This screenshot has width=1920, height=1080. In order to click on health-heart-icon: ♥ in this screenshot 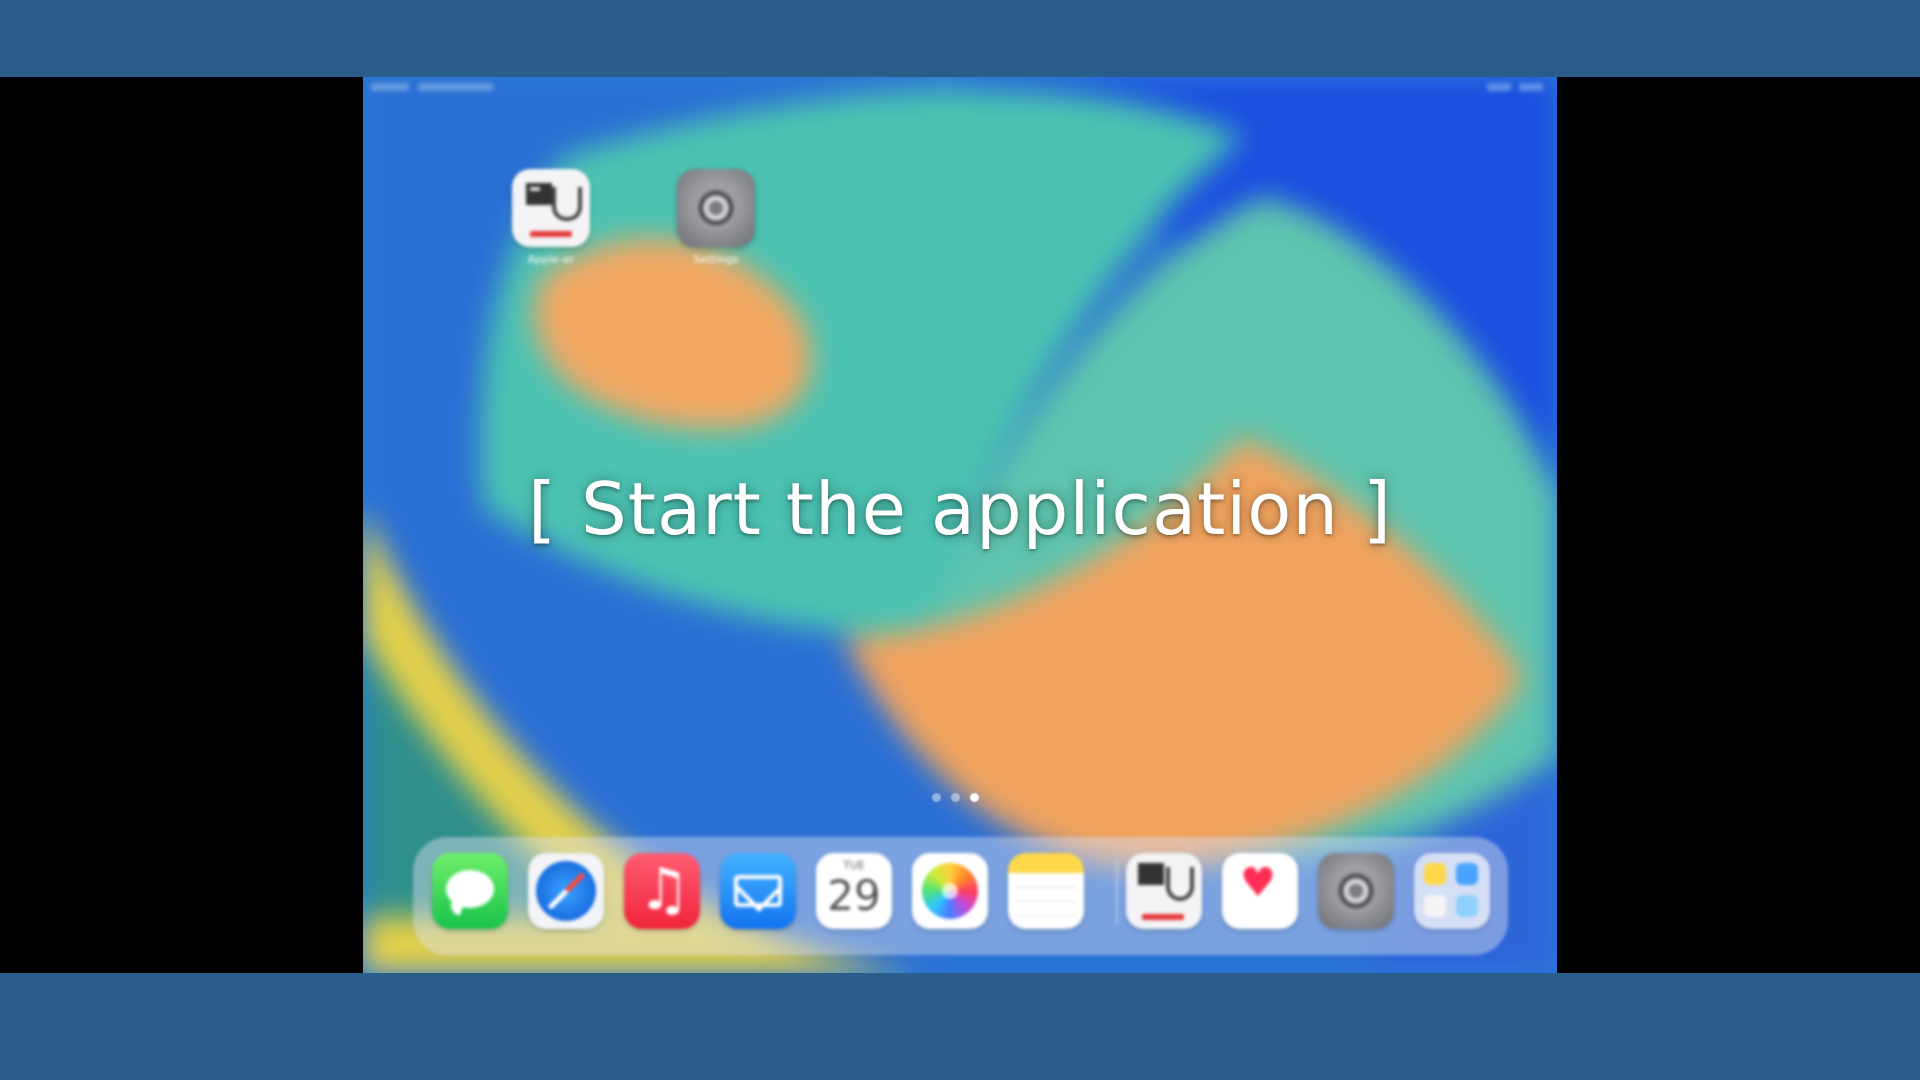, I will do `click(1260, 891)`.